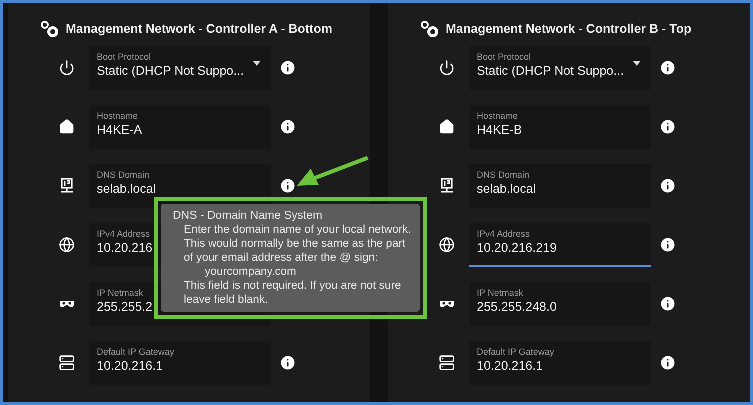  What do you see at coordinates (226, 300) in the screenshot?
I see `tooltip-text: leave field blank.` at bounding box center [226, 300].